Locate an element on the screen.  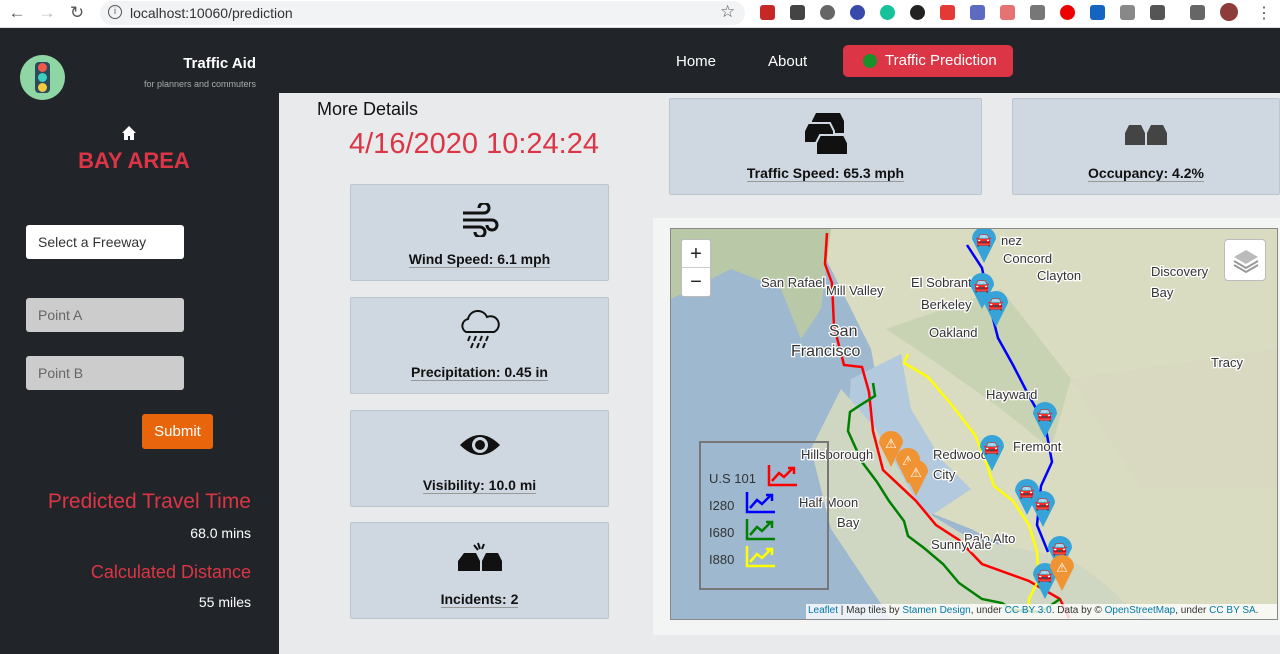
legend-label: I680 is located at coordinates (722, 532).